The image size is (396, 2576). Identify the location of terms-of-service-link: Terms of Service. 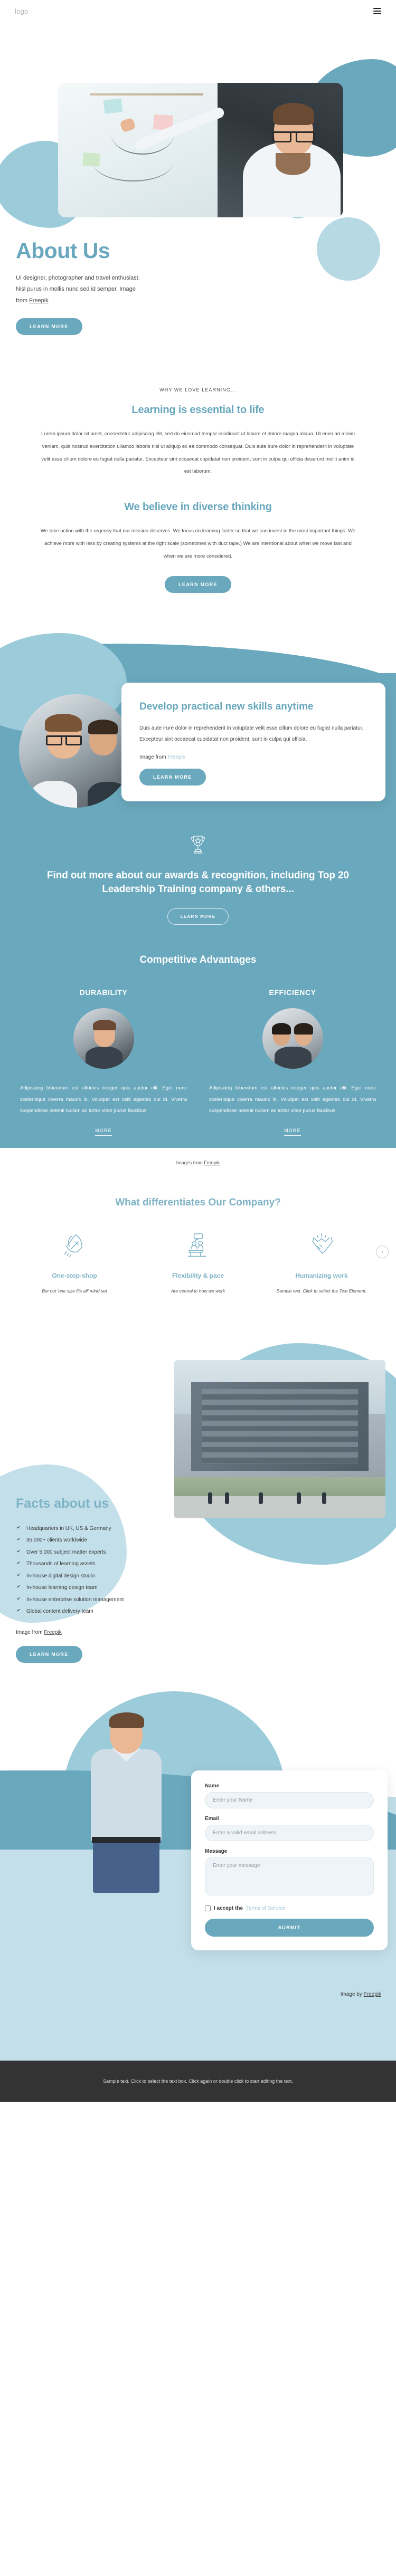
(266, 1908).